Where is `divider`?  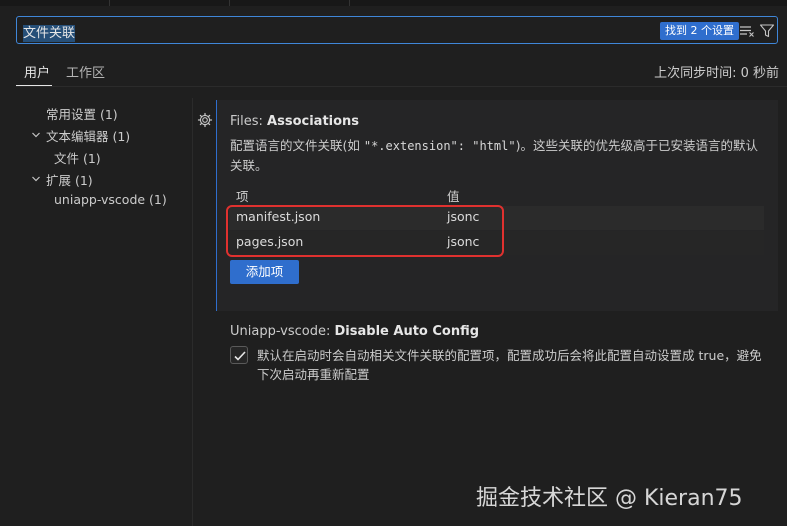 divider is located at coordinates (401, 86).